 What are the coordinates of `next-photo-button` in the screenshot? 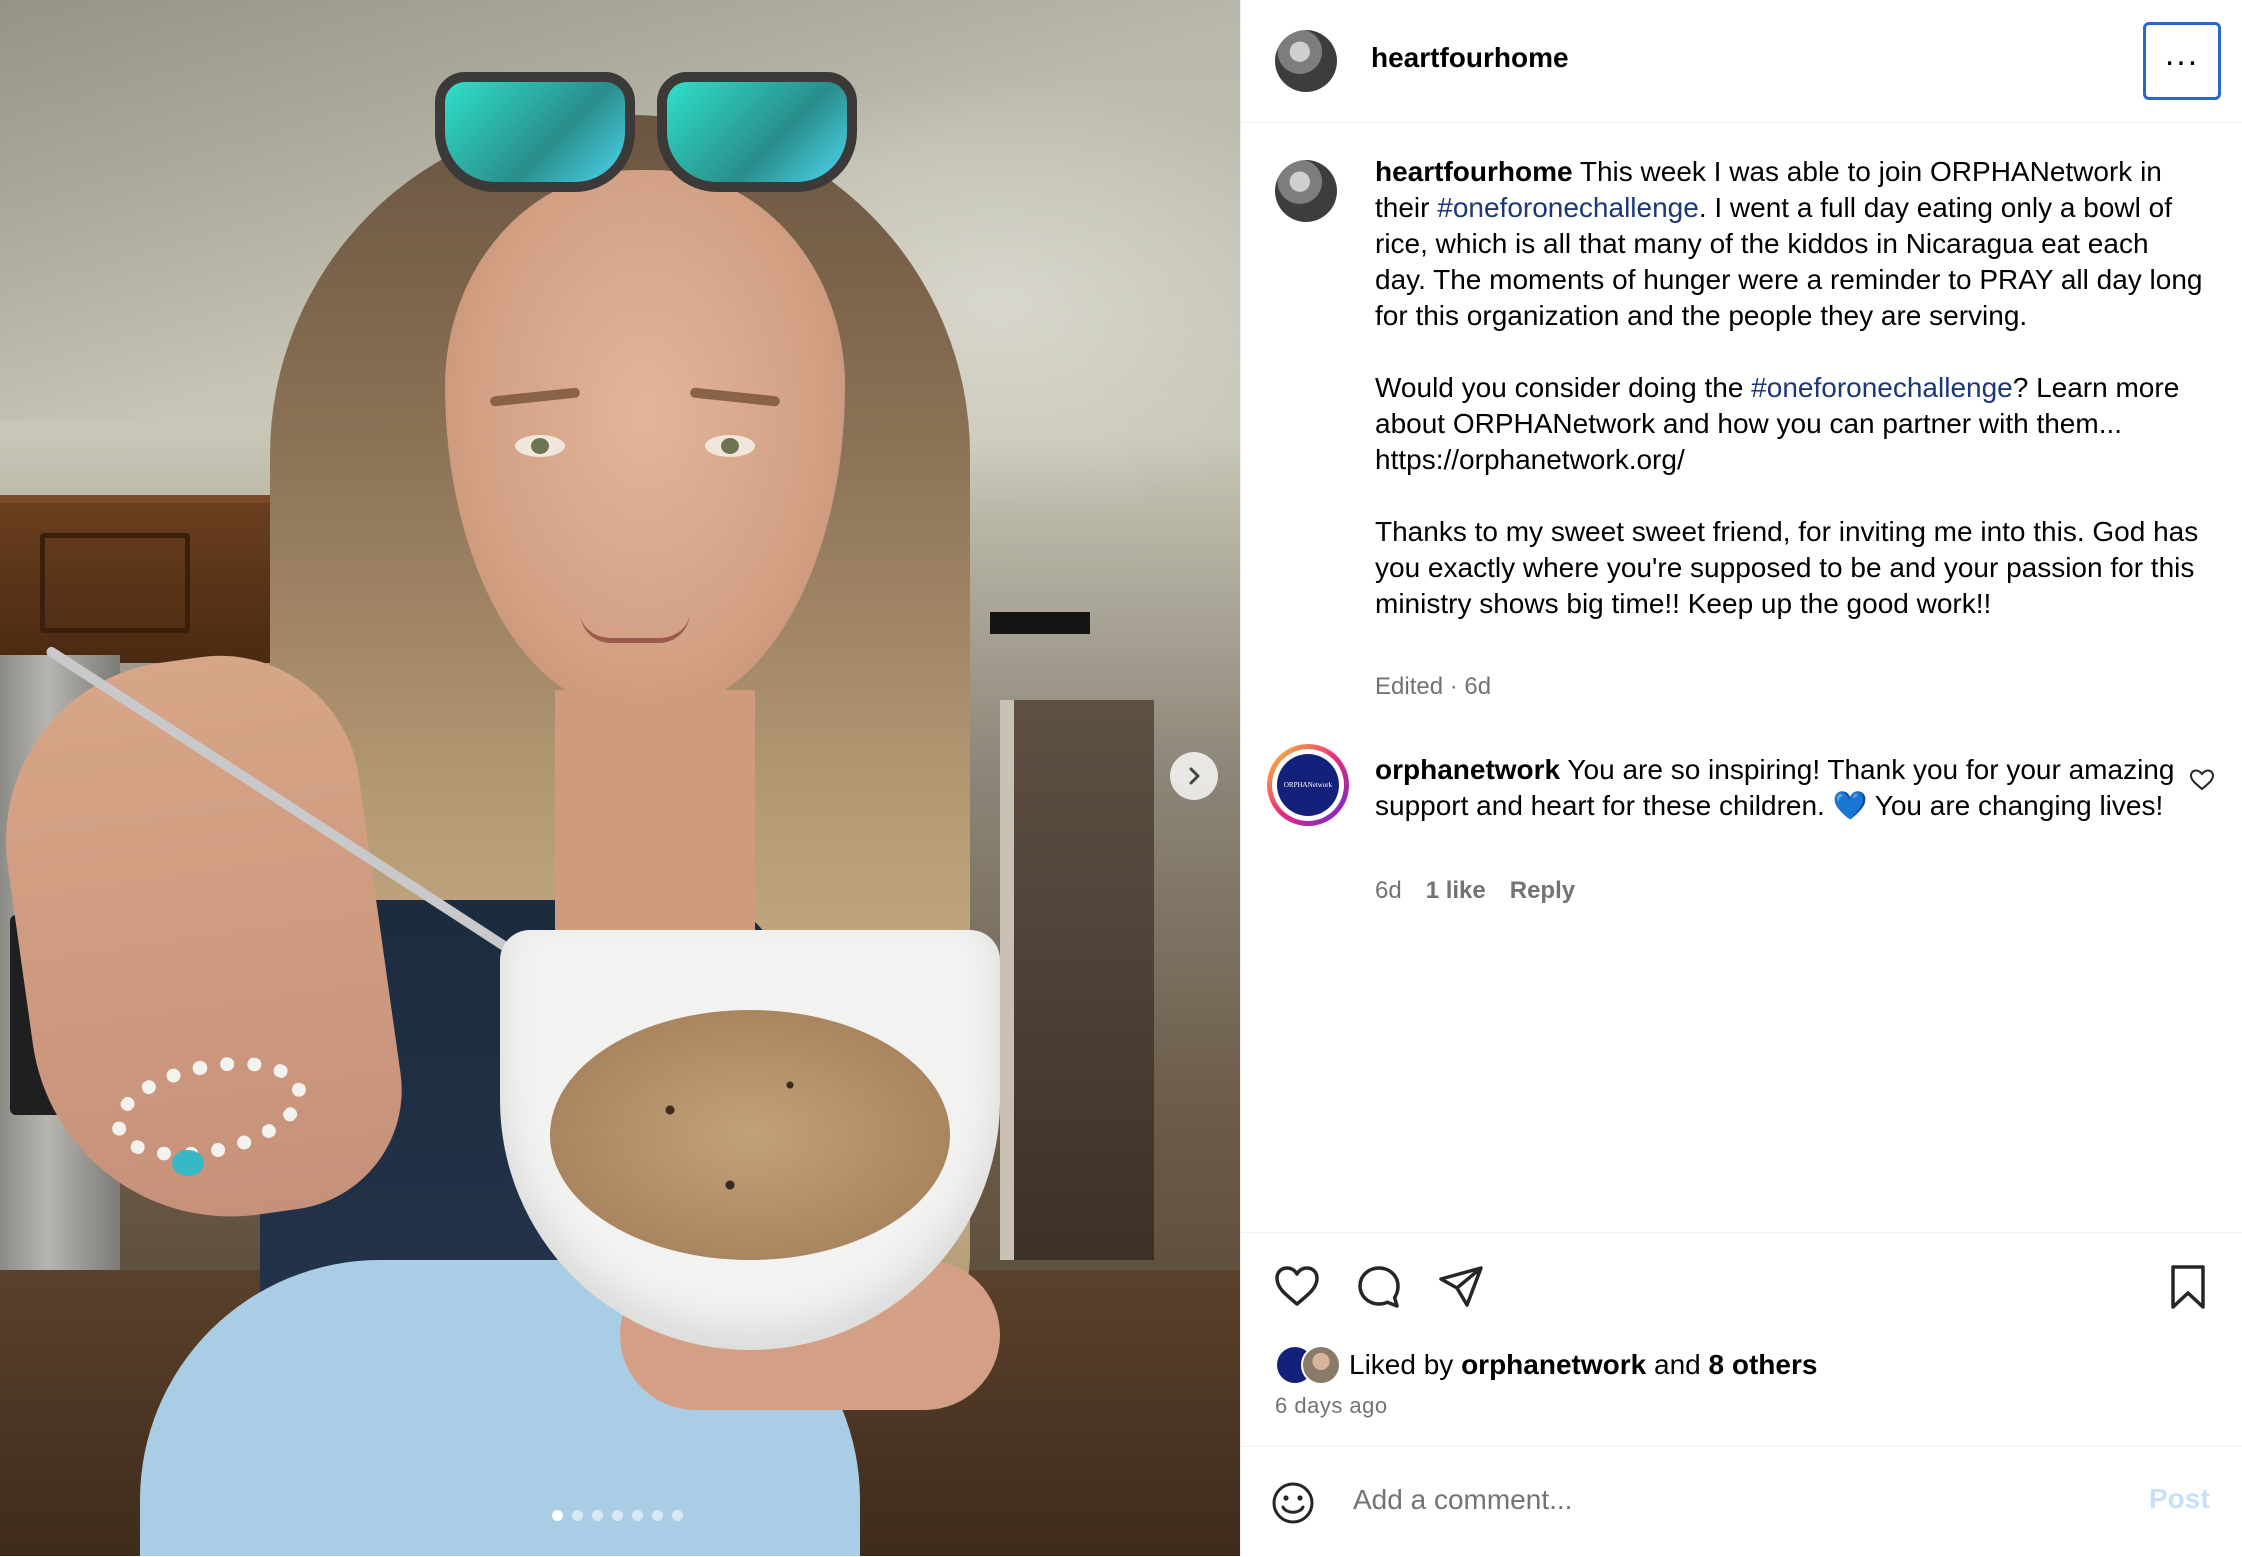 It's located at (1194, 776).